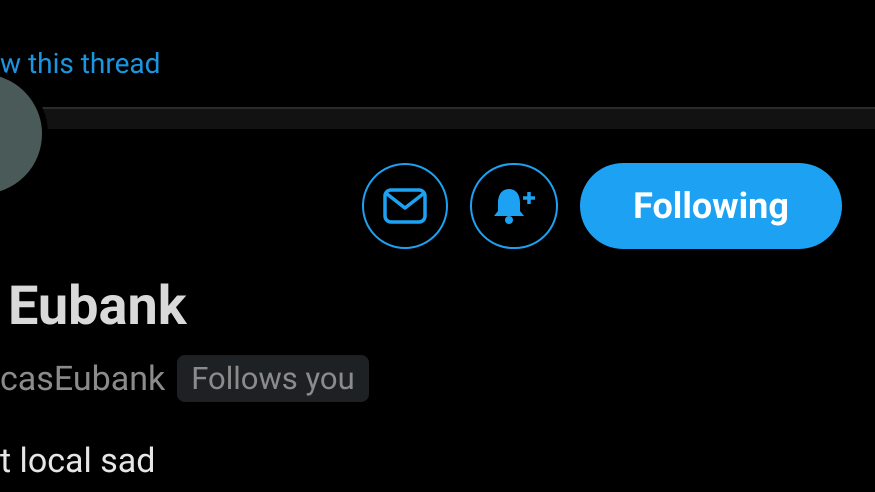 Image resolution: width=875 pixels, height=492 pixels. I want to click on profile-bio: t local sad, so click(78, 461).